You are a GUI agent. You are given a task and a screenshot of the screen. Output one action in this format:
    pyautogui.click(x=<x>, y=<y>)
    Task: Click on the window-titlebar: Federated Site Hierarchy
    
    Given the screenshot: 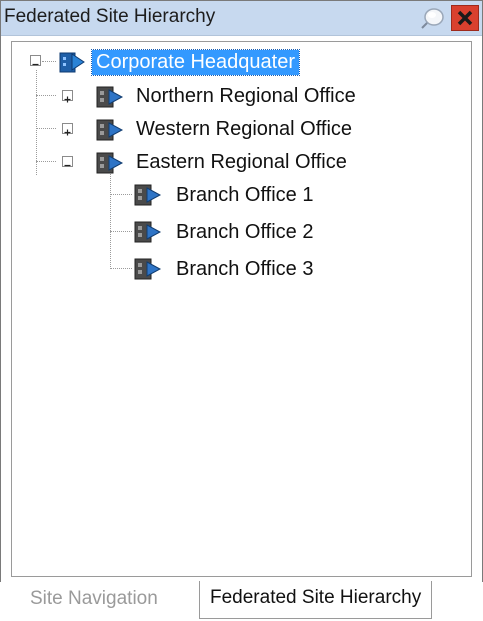 What is the action you would take?
    pyautogui.click(x=241, y=18)
    